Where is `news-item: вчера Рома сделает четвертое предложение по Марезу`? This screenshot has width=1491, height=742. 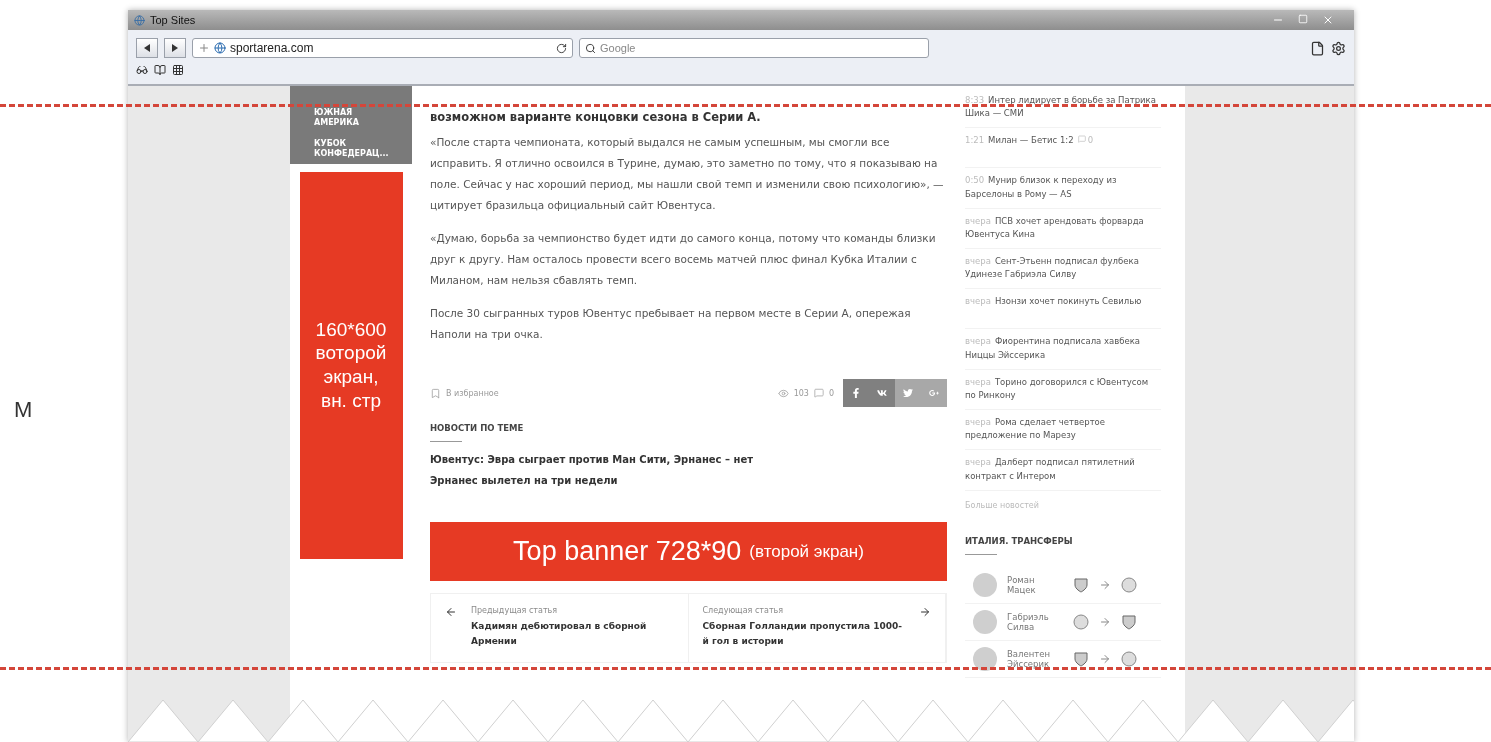 news-item: вчера Рома сделает четвертое предложение по Марезу is located at coordinates (1063, 433).